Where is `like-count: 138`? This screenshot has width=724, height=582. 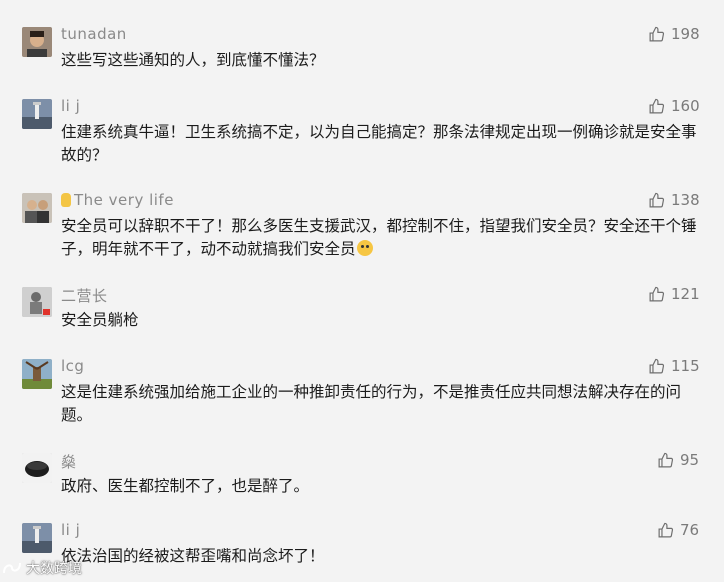
like-count: 138 is located at coordinates (685, 200).